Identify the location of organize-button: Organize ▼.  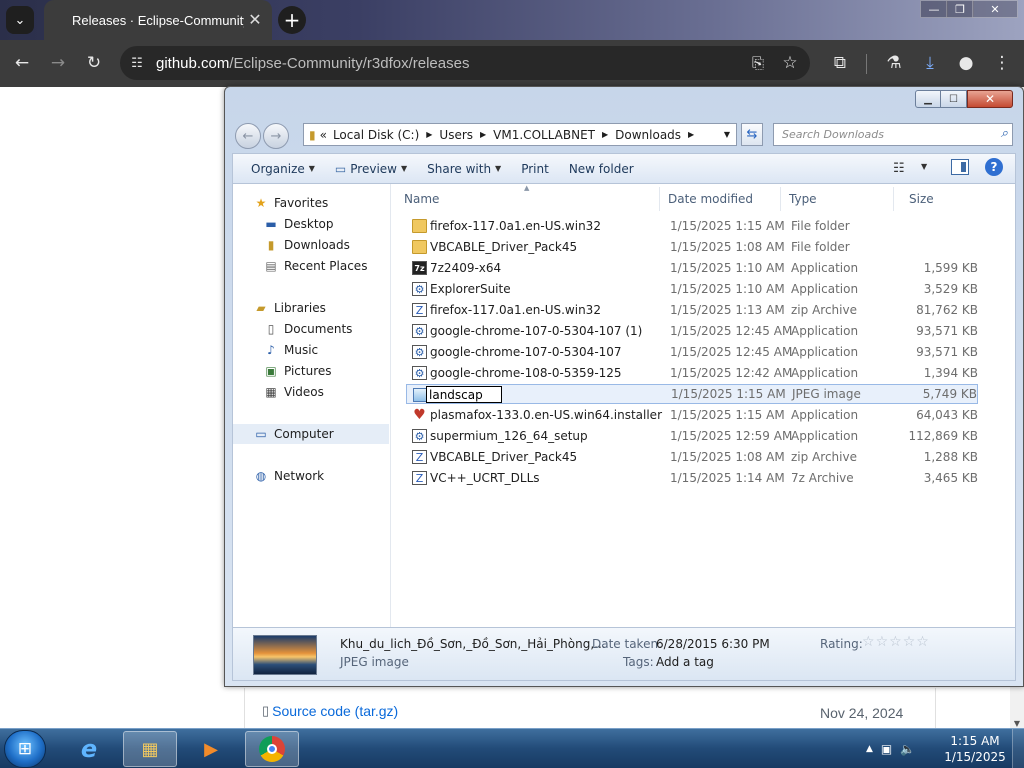
(283, 169).